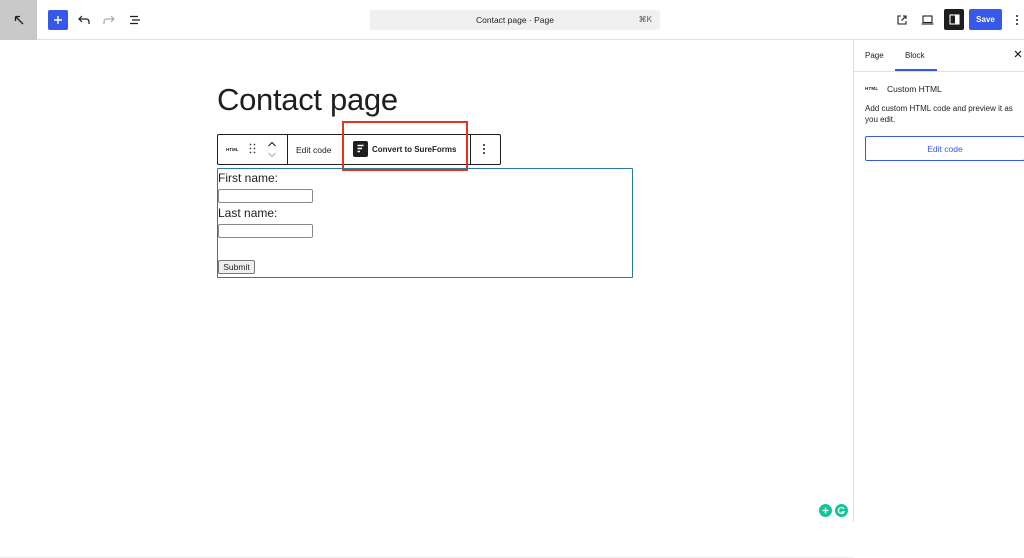  I want to click on editor-header: Contact page · Page ⌘K Save, so click(512, 20).